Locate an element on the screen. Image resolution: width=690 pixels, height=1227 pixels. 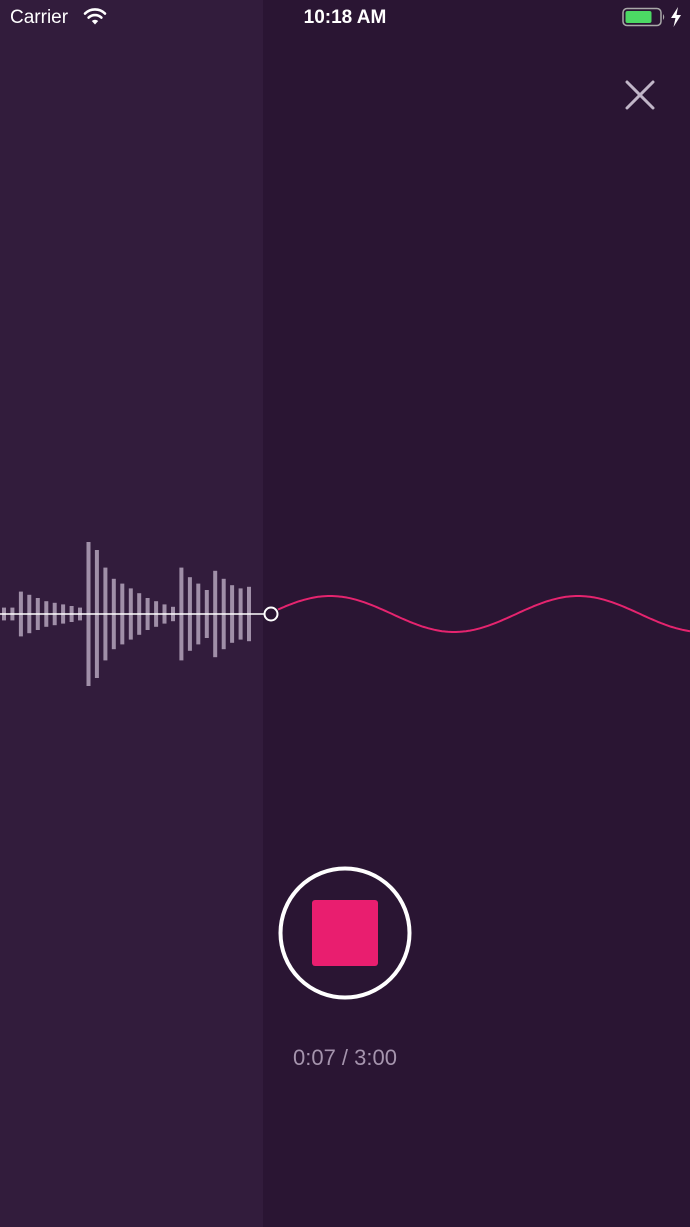
live-input-wave is located at coordinates (483, 614).